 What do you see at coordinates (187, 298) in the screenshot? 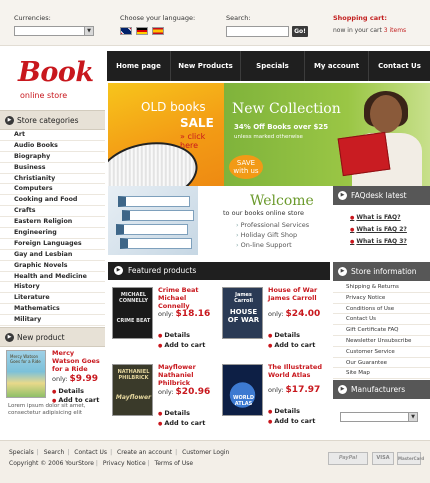
I see `product-name: Crime Beat Michael Connelly` at bounding box center [187, 298].